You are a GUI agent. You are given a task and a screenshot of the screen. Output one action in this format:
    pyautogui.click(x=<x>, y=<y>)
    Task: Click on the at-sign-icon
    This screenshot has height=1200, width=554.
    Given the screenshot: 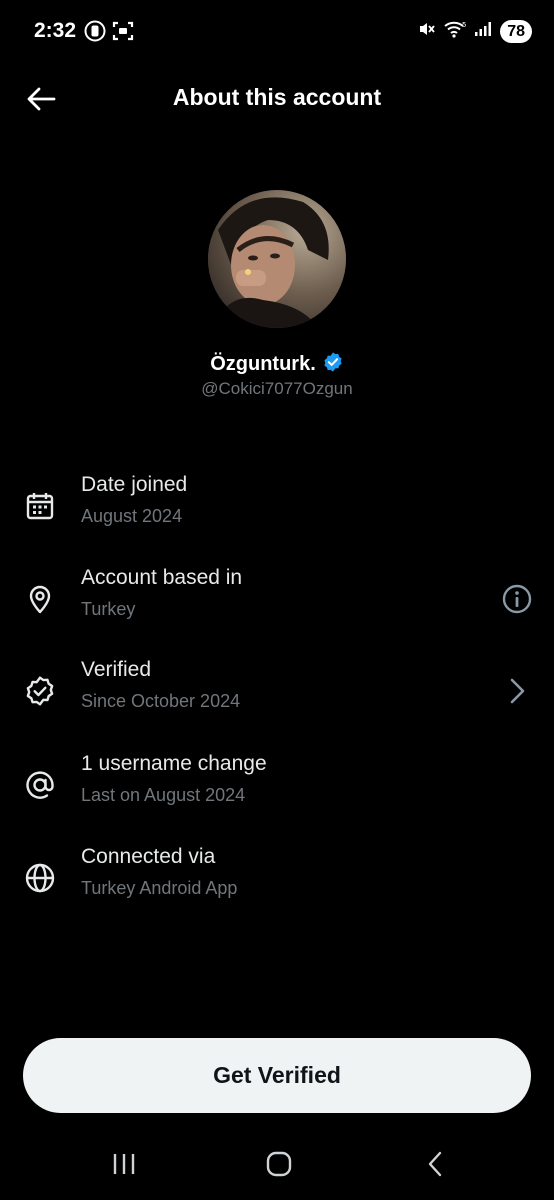 What is the action you would take?
    pyautogui.click(x=40, y=785)
    